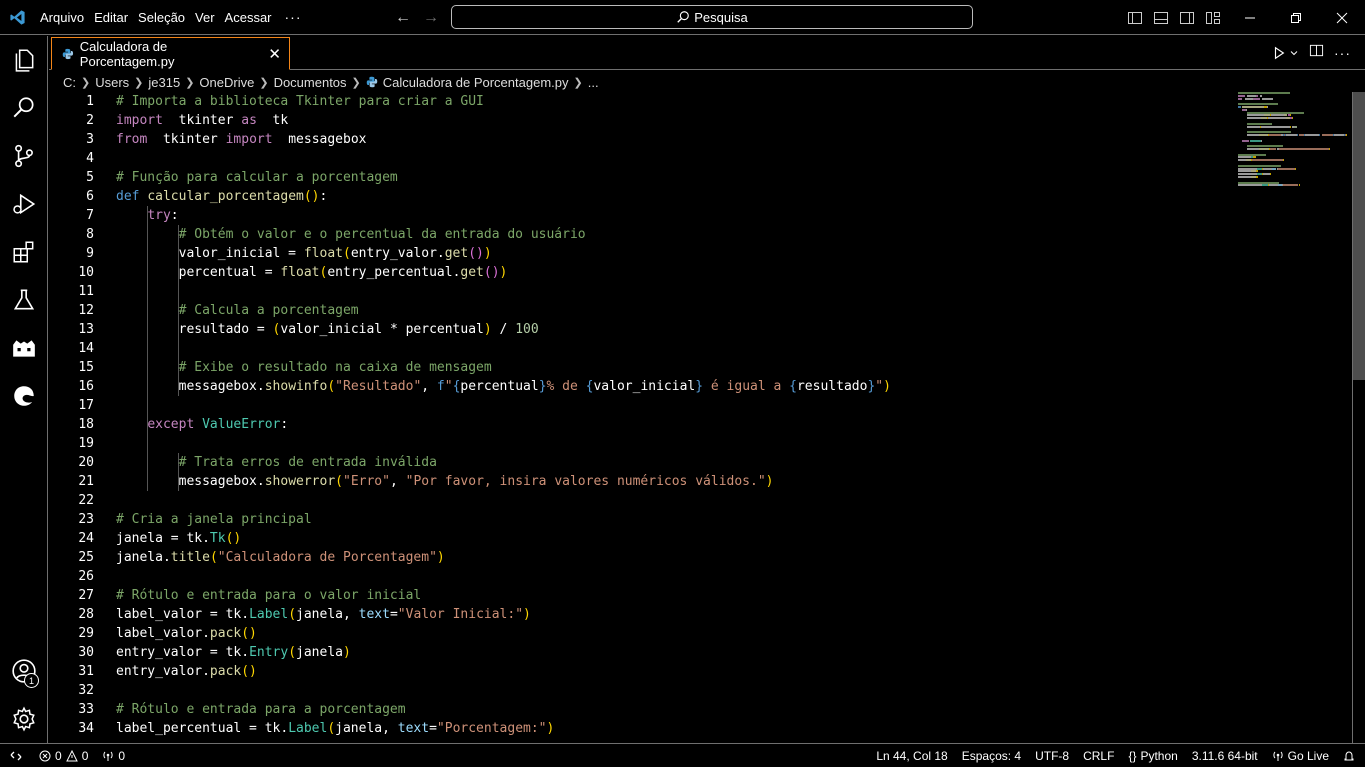 The image size is (1365, 767). I want to click on toggle-secondary-sidebar-icon, so click(1187, 18).